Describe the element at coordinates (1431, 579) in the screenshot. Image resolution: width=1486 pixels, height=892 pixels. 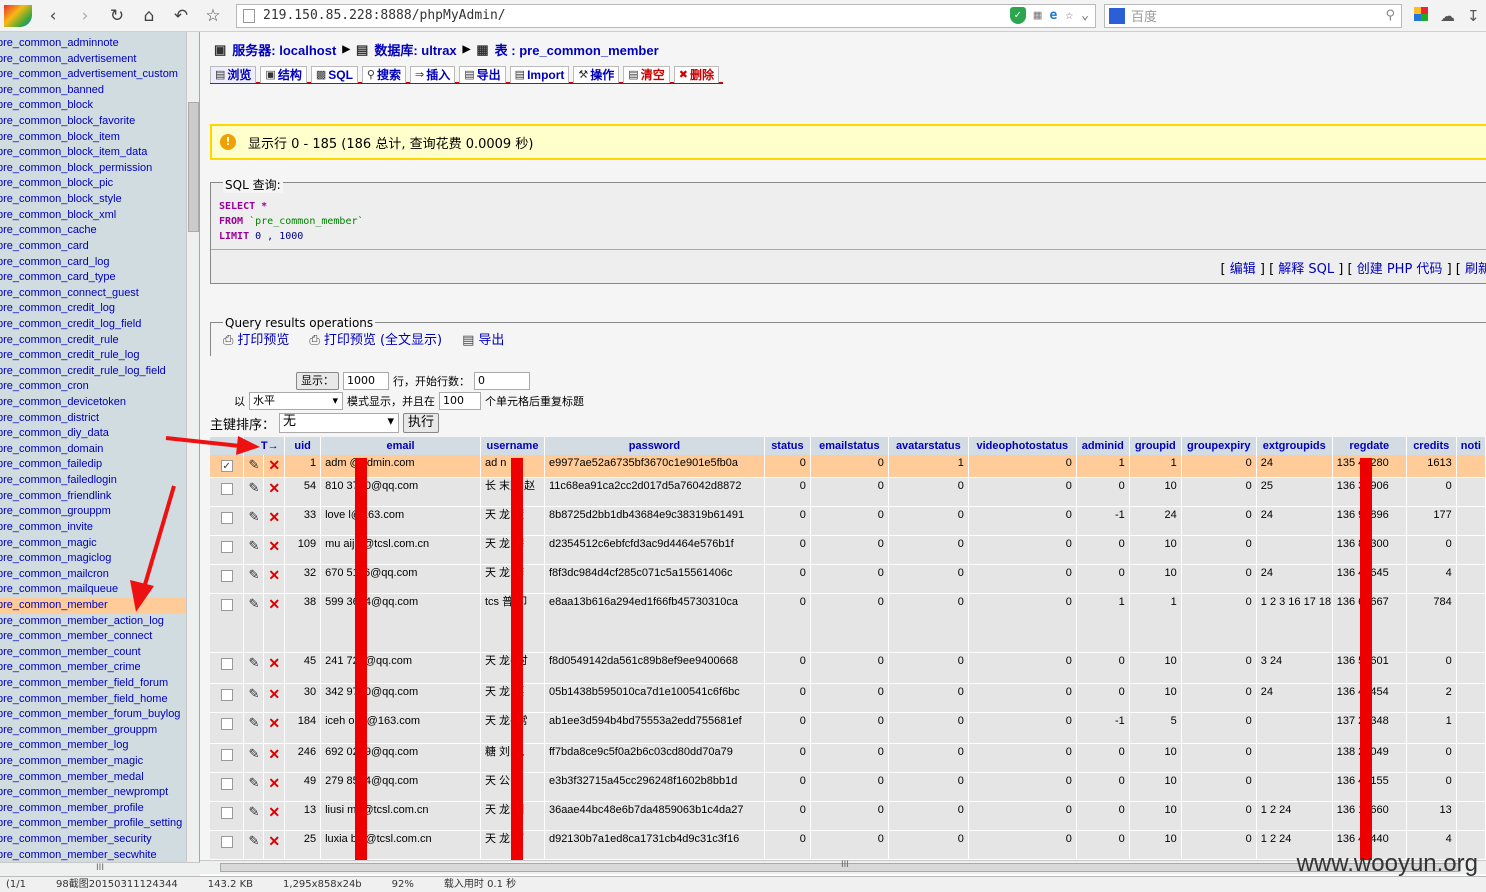
I see `cell-credits: 4` at that location.